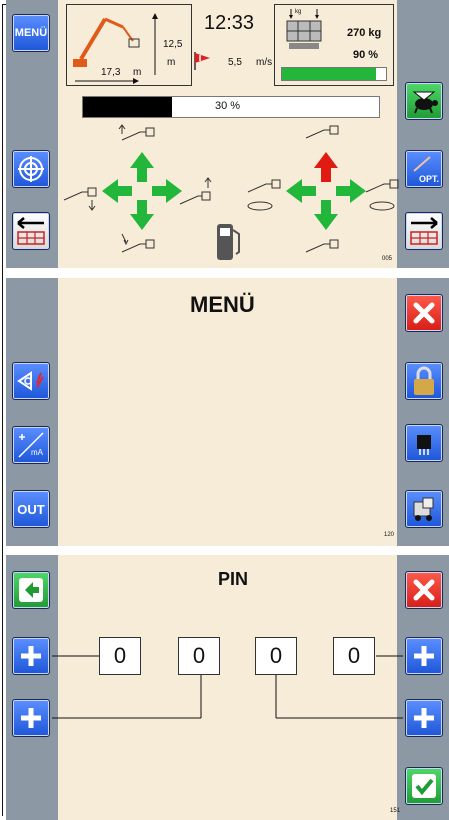 The height and width of the screenshot is (820, 449). I want to click on arrow-left-green-right, so click(301, 191).